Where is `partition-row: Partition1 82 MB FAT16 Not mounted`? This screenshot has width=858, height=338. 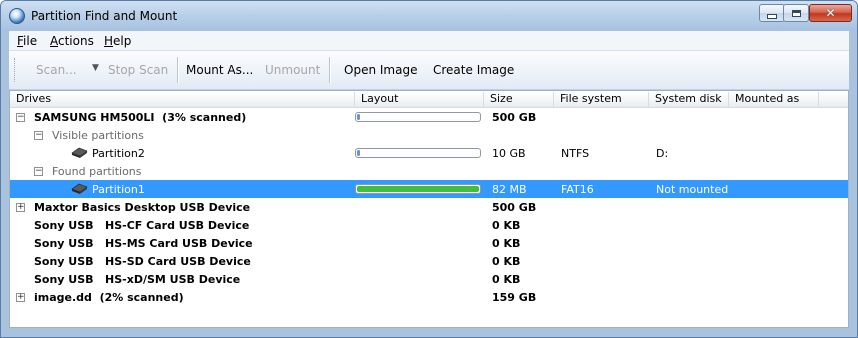 partition-row: Partition1 82 MB FAT16 Not mounted is located at coordinates (429, 189).